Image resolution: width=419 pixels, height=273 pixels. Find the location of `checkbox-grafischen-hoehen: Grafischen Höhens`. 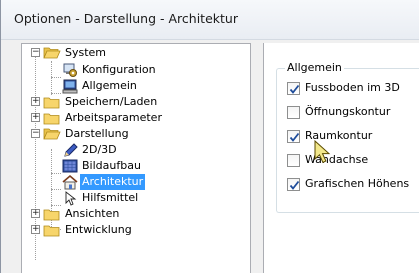

checkbox-grafischen-hoehen: Grafischen Höhens is located at coordinates (353, 185).